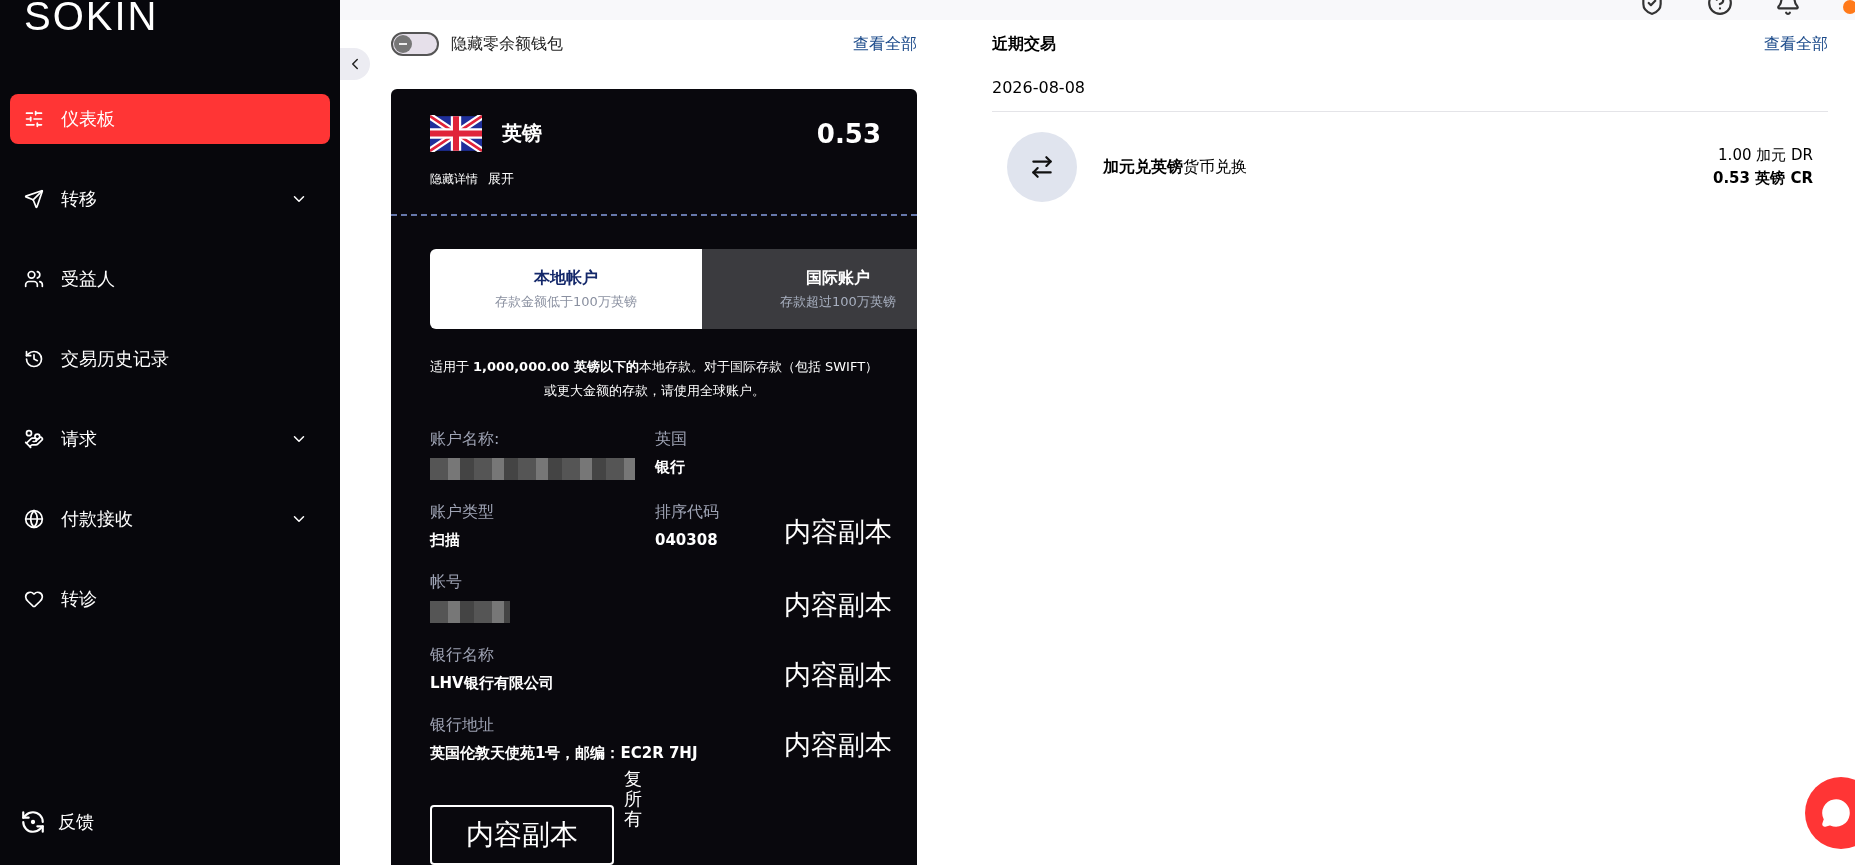 This screenshot has width=1855, height=865. Describe the element at coordinates (507, 44) in the screenshot. I see `toggle-label: 隐藏零余额钱包` at that location.